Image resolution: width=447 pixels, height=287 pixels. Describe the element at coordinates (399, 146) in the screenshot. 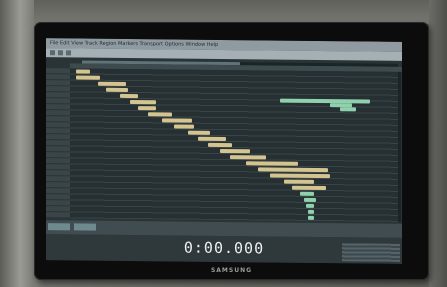

I see `vertical-scrollbar` at that location.